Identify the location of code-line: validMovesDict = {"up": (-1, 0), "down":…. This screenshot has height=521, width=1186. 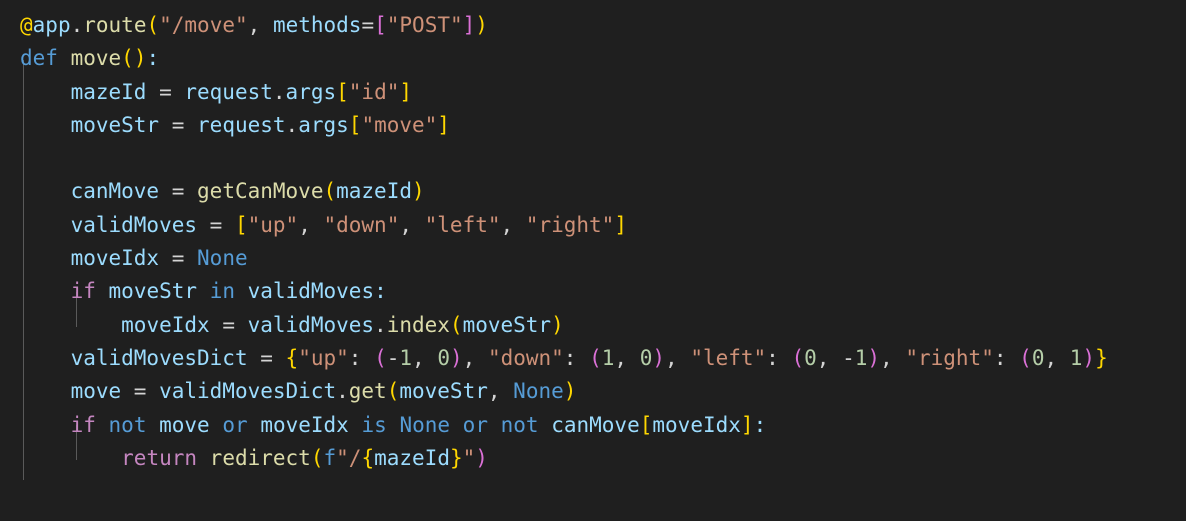
(564, 358).